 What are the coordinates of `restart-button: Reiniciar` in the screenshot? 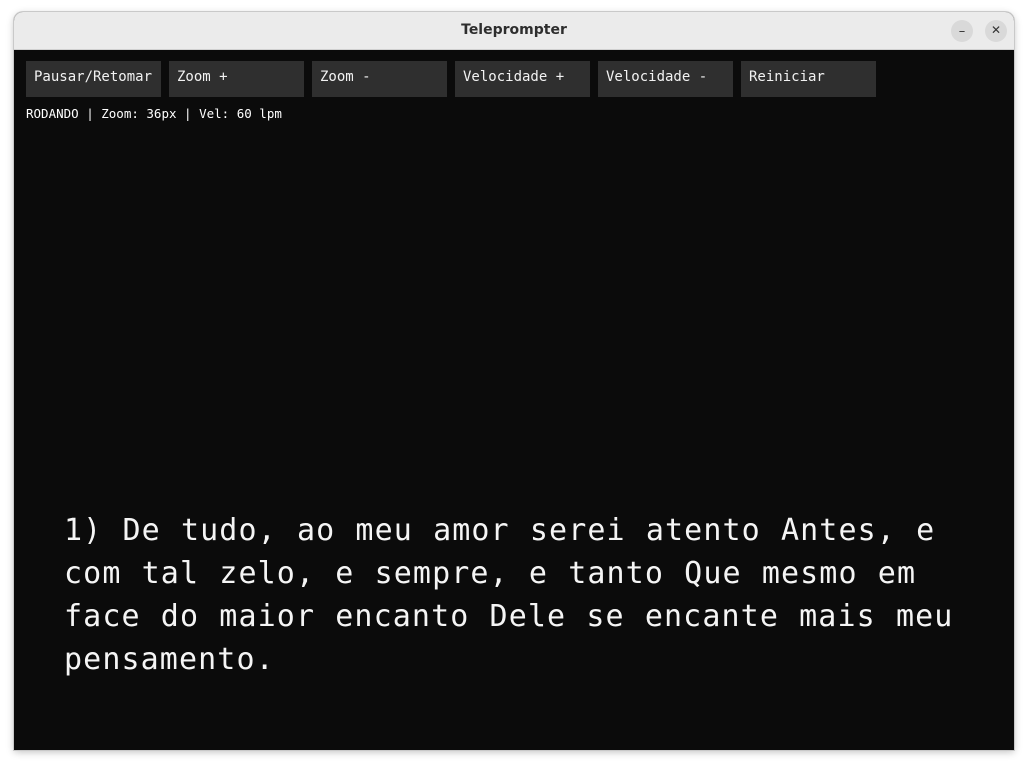 It's located at (808, 79).